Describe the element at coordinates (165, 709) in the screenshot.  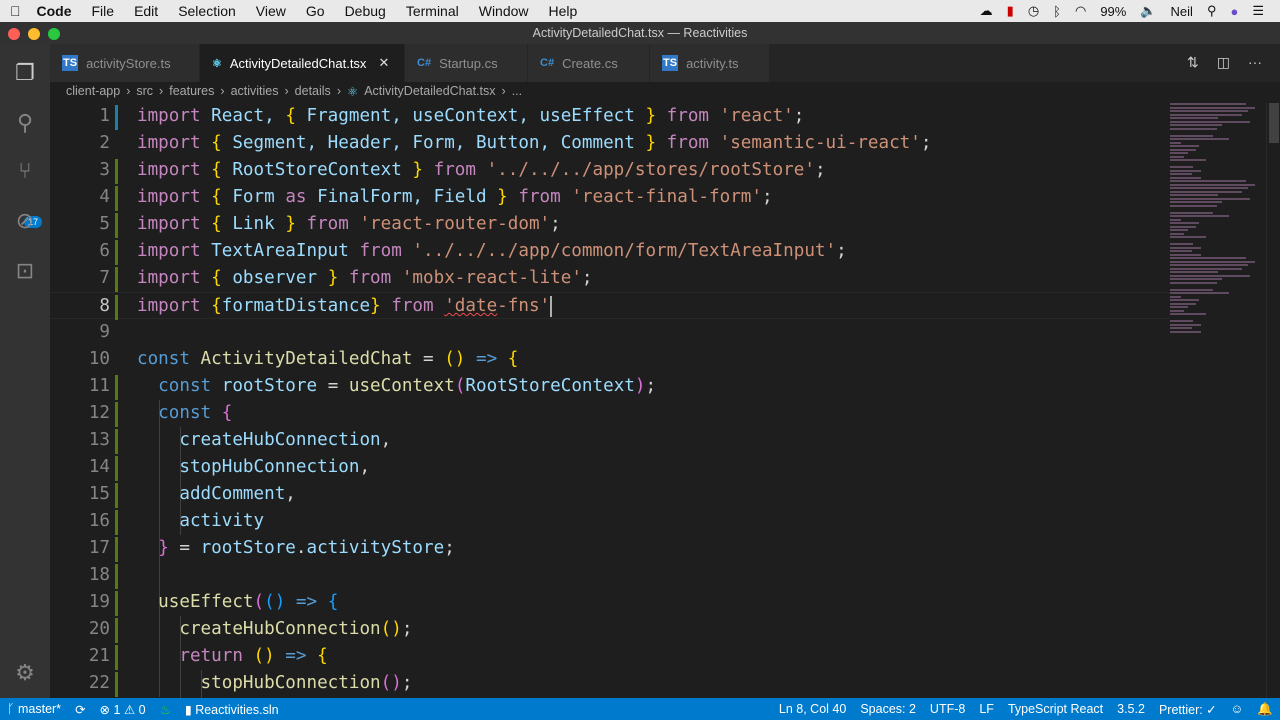
I see `flame-icon: ♨` at that location.